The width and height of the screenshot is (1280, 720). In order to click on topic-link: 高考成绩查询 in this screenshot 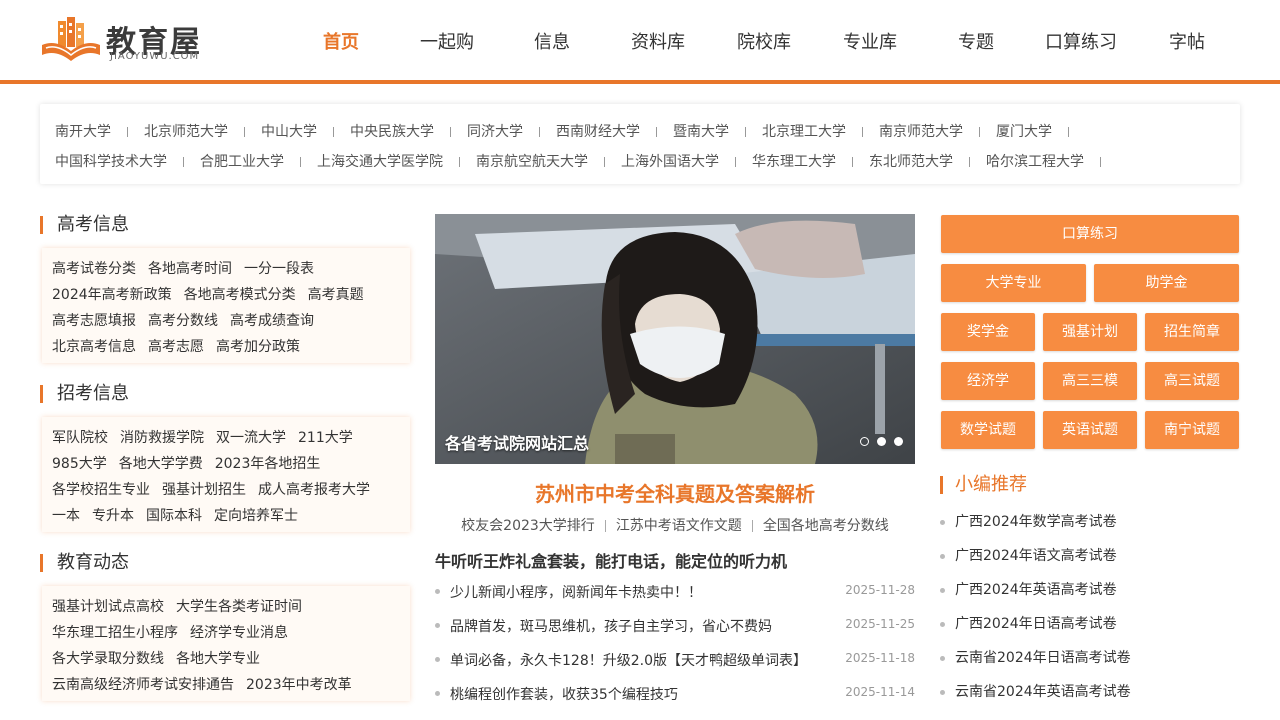, I will do `click(278, 321)`.